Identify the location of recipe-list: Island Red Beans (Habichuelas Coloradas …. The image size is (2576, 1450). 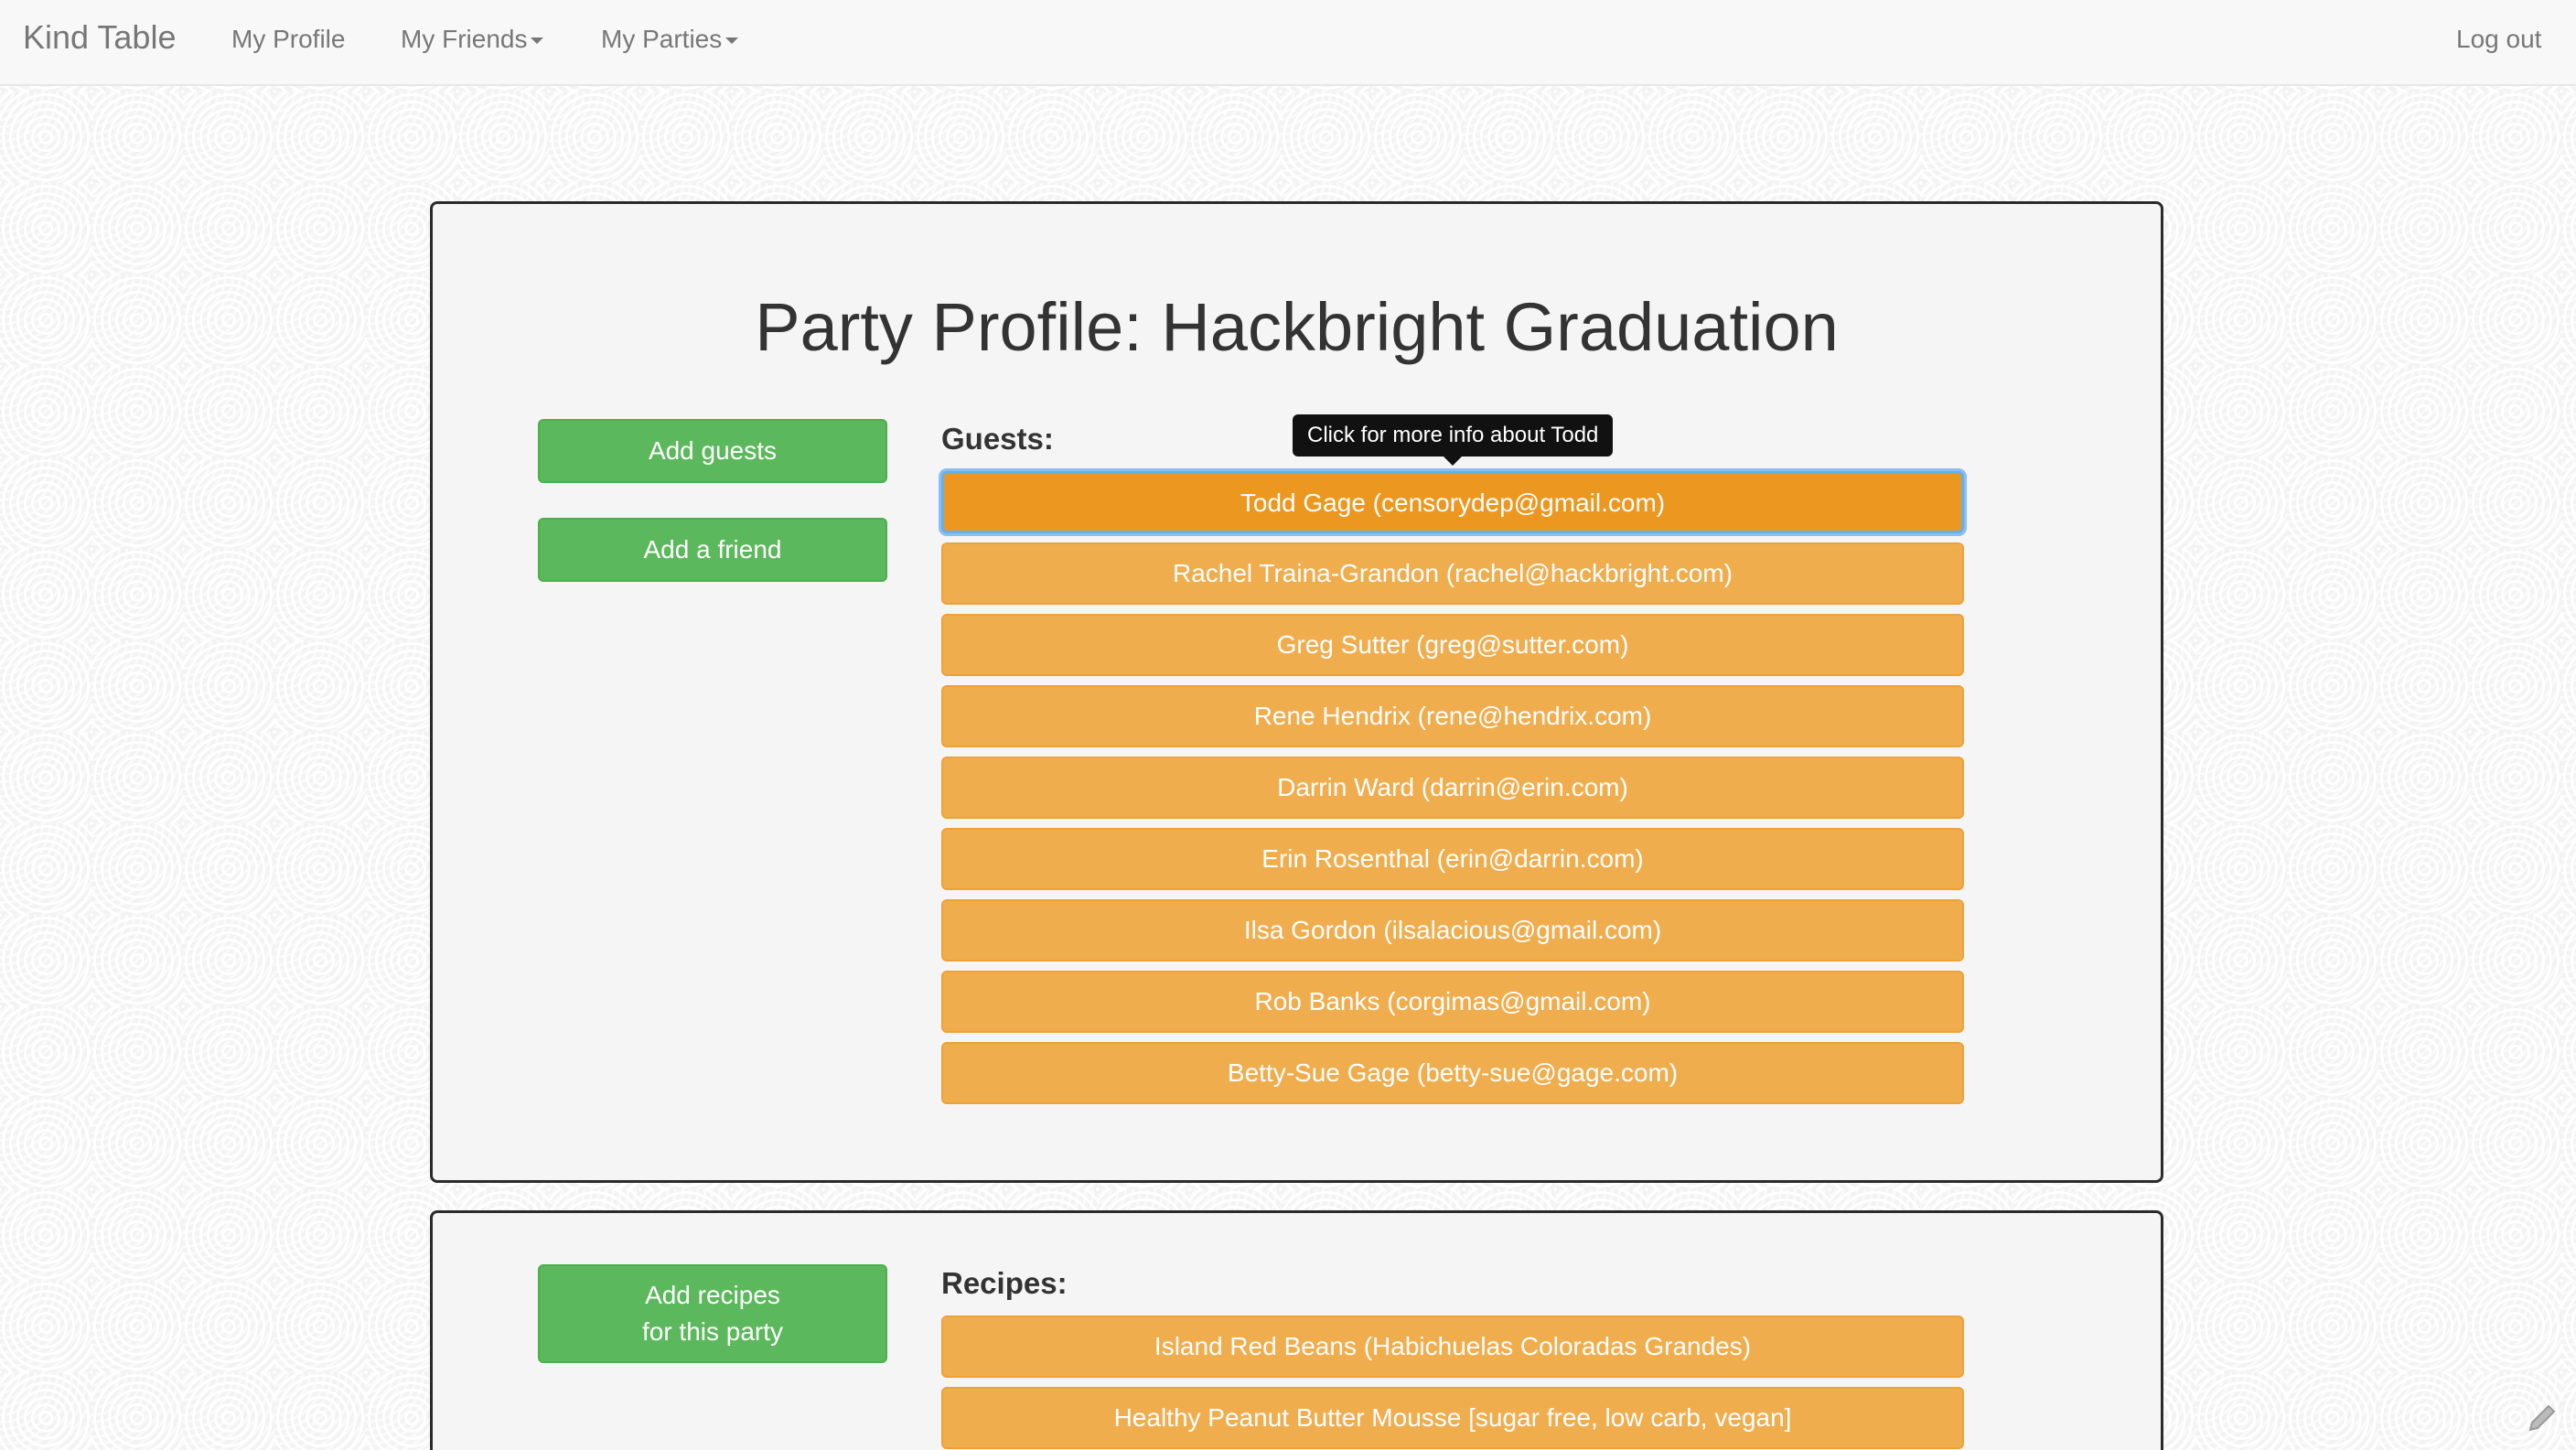
(1452, 1383).